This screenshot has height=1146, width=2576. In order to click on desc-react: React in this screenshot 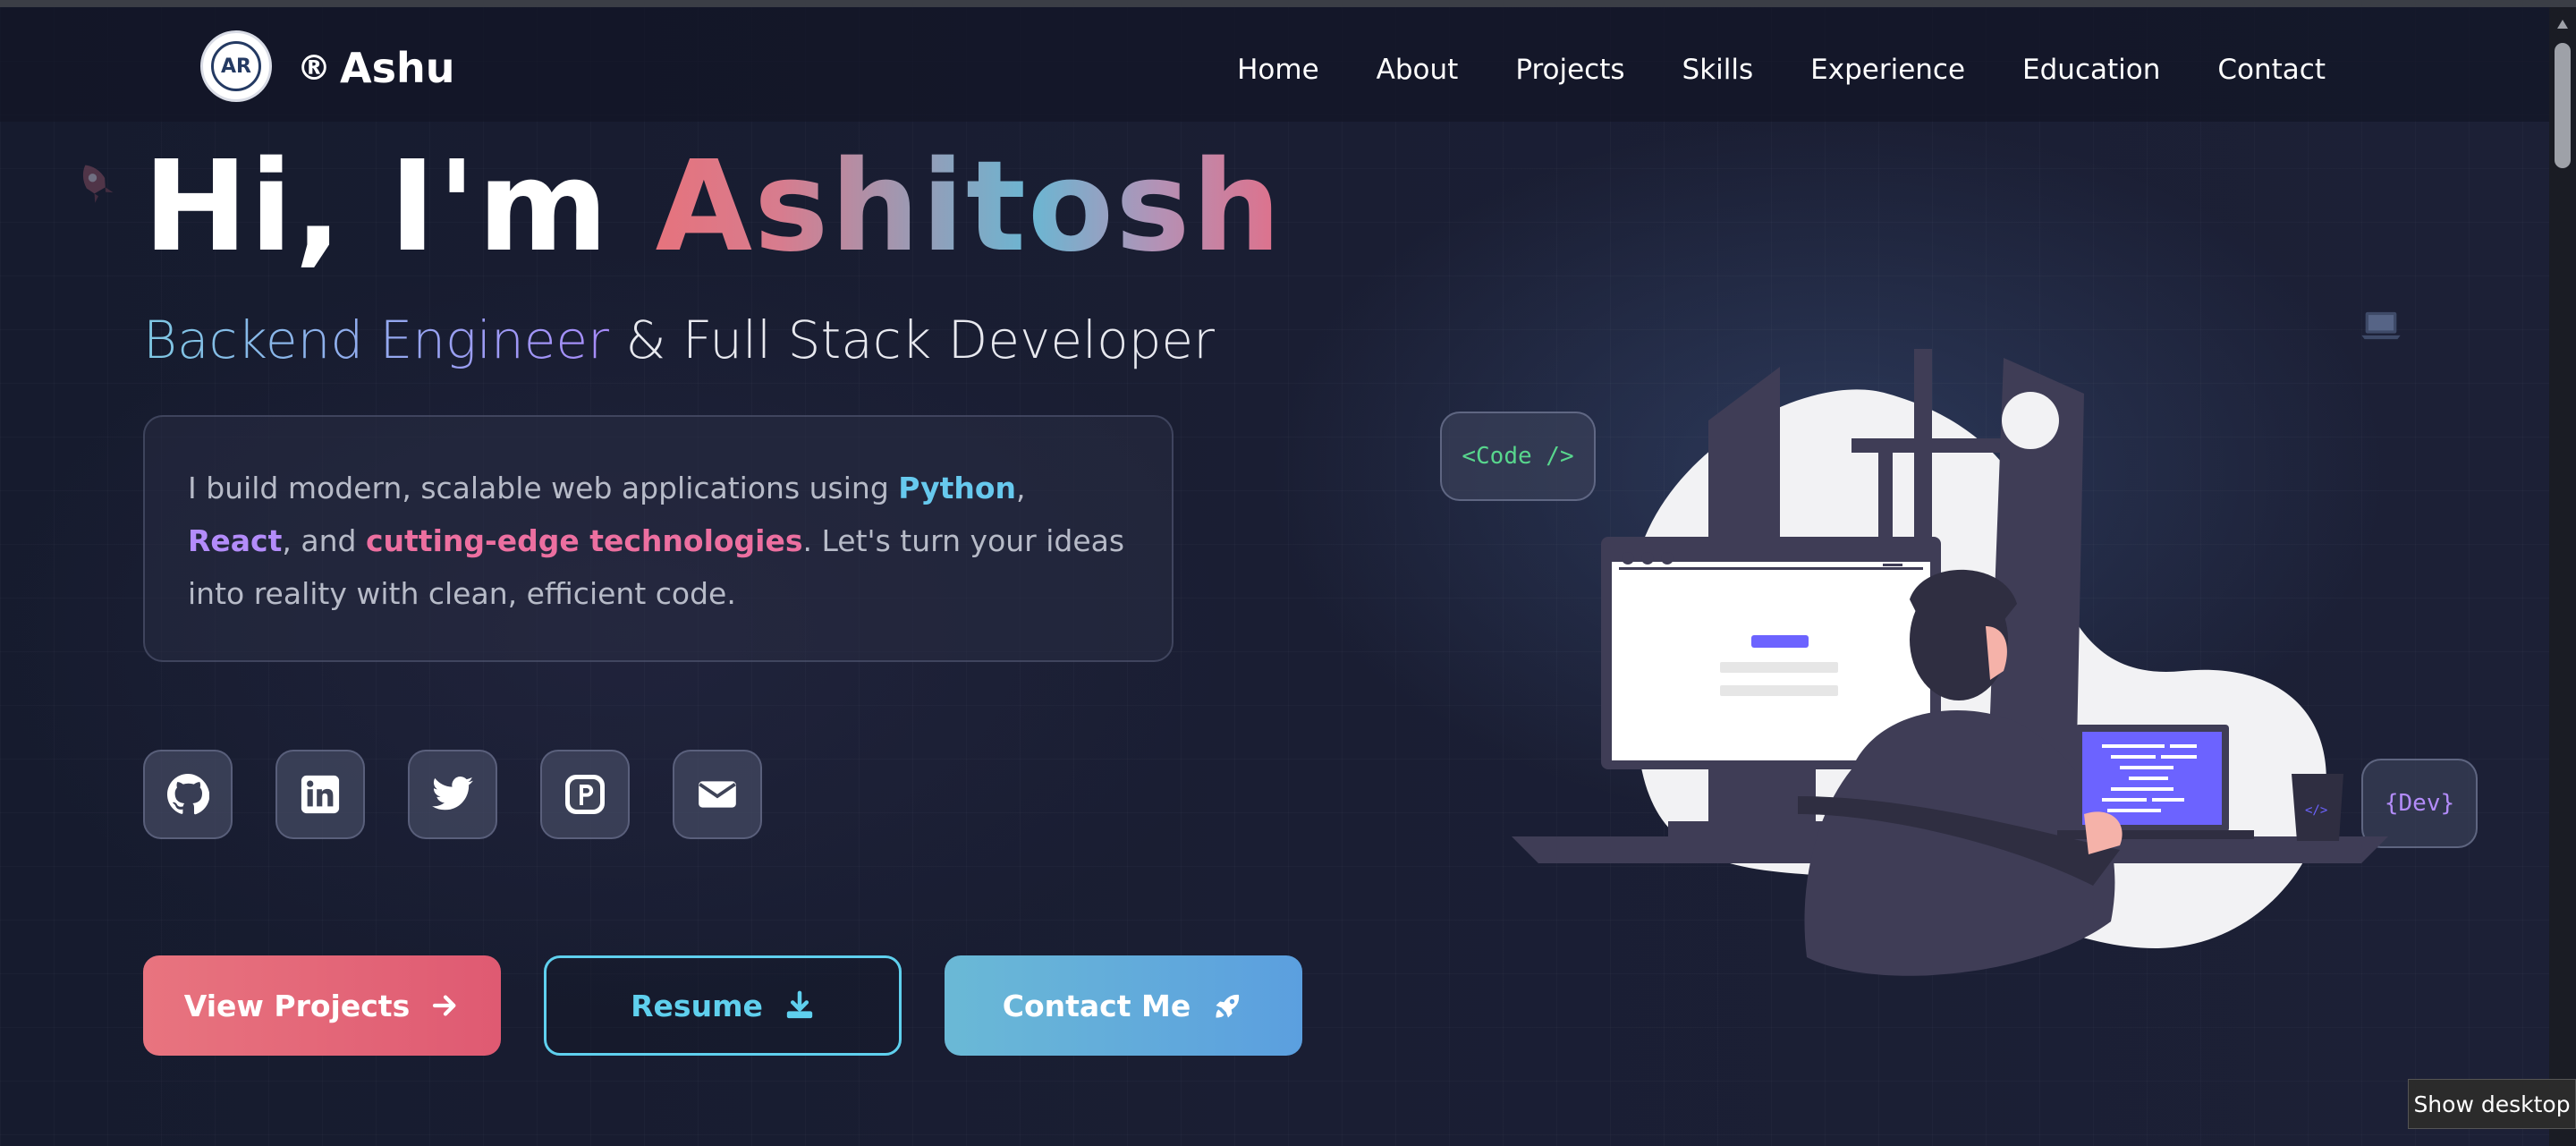, I will do `click(235, 540)`.